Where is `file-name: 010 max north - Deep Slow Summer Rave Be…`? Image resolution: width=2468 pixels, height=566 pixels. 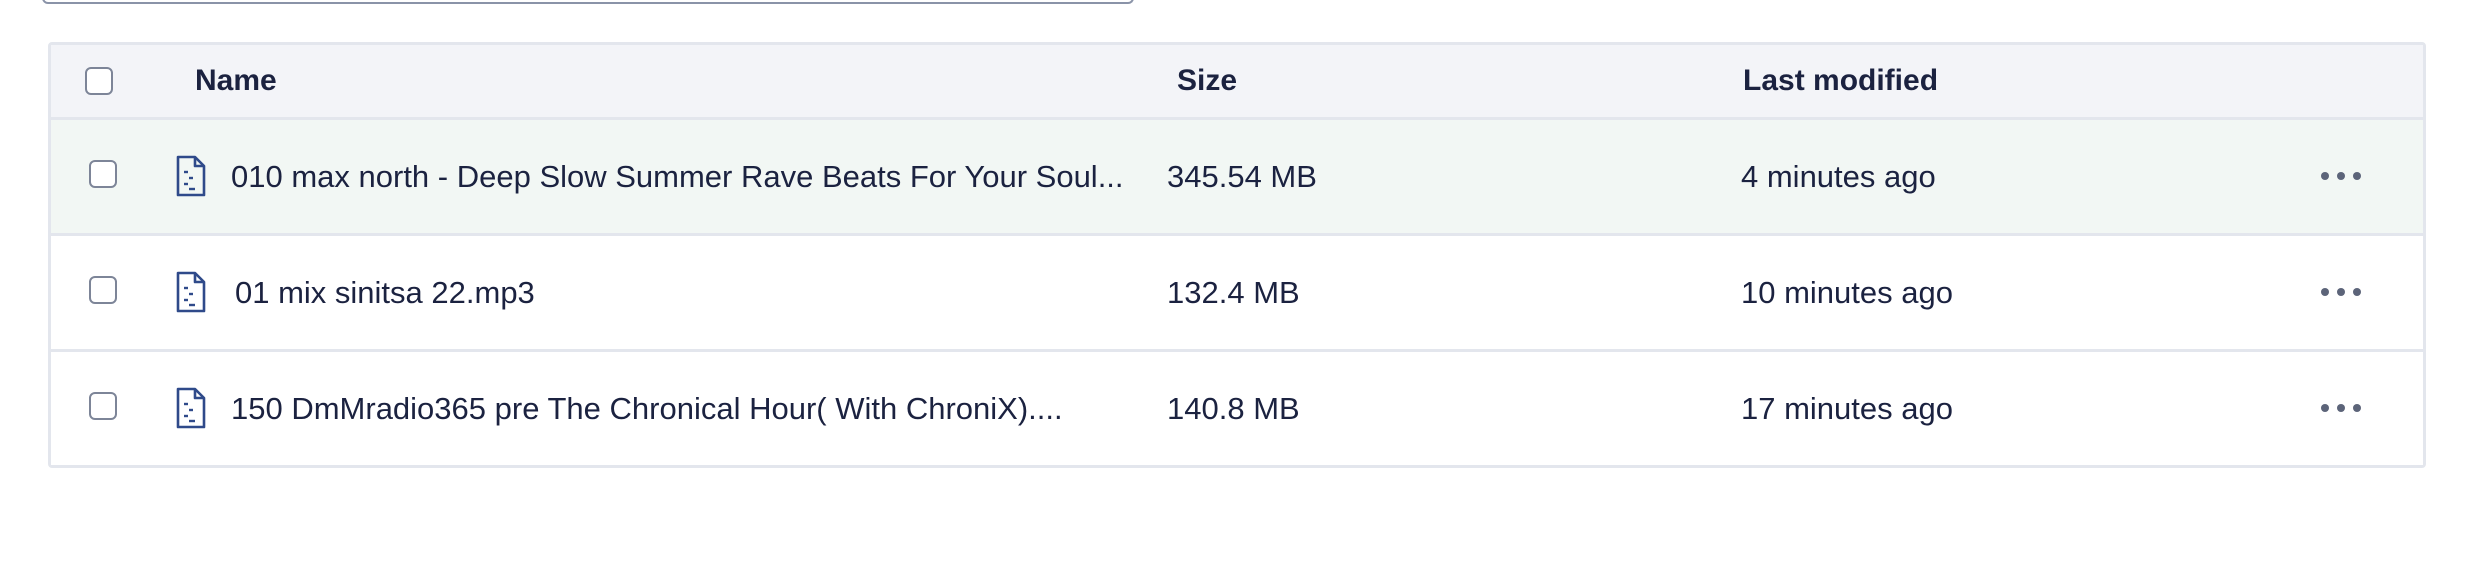
file-name: 010 max north - Deep Slow Summer Rave Be… is located at coordinates (701, 176).